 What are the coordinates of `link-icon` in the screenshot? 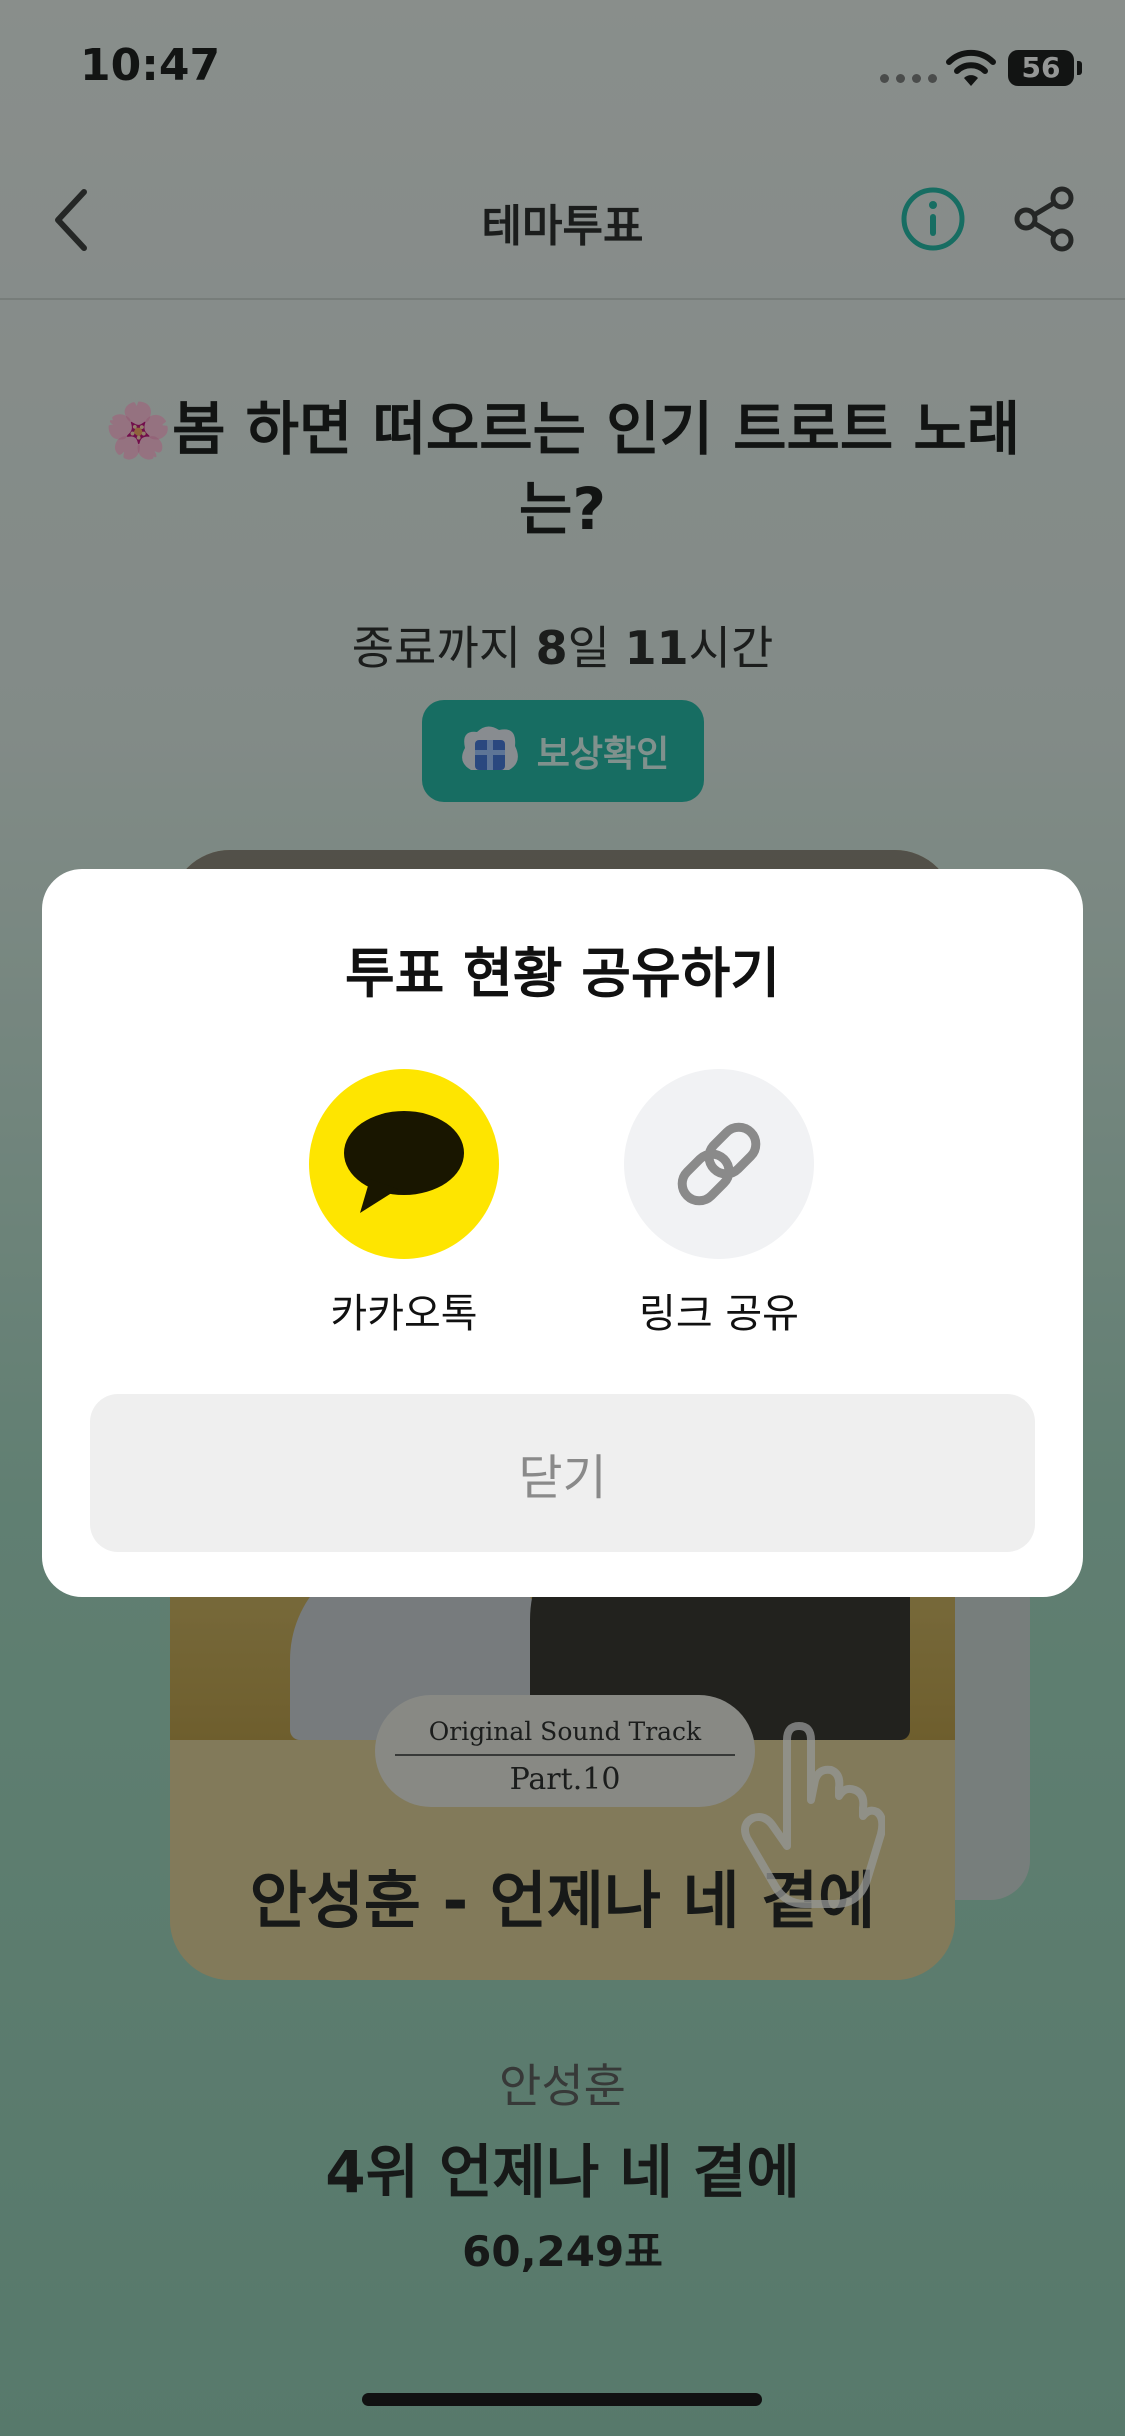 It's located at (719, 1164).